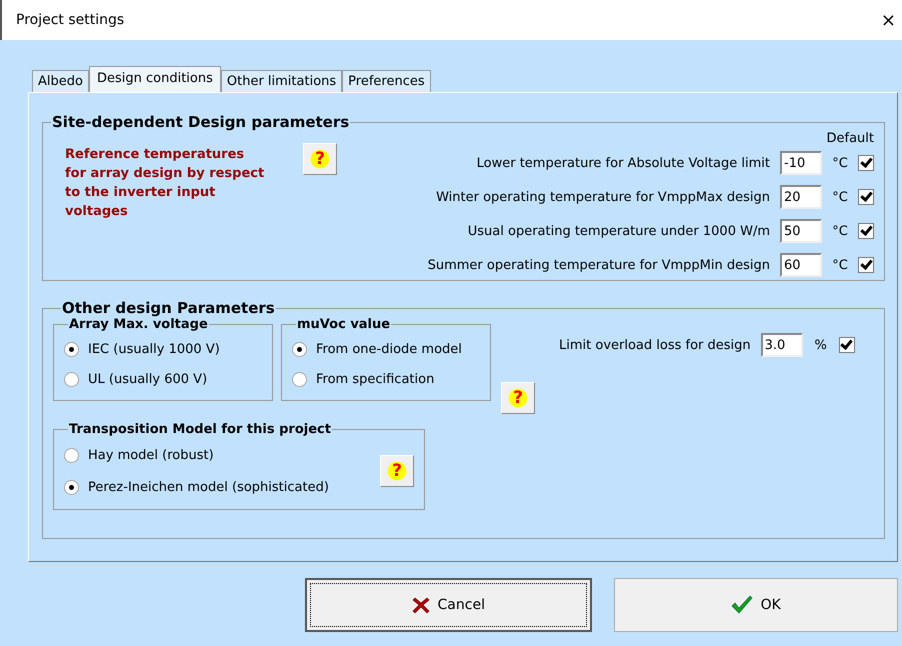 This screenshot has height=646, width=902. Describe the element at coordinates (168, 308) in the screenshot. I see `group-title: Other design Parameters` at that location.